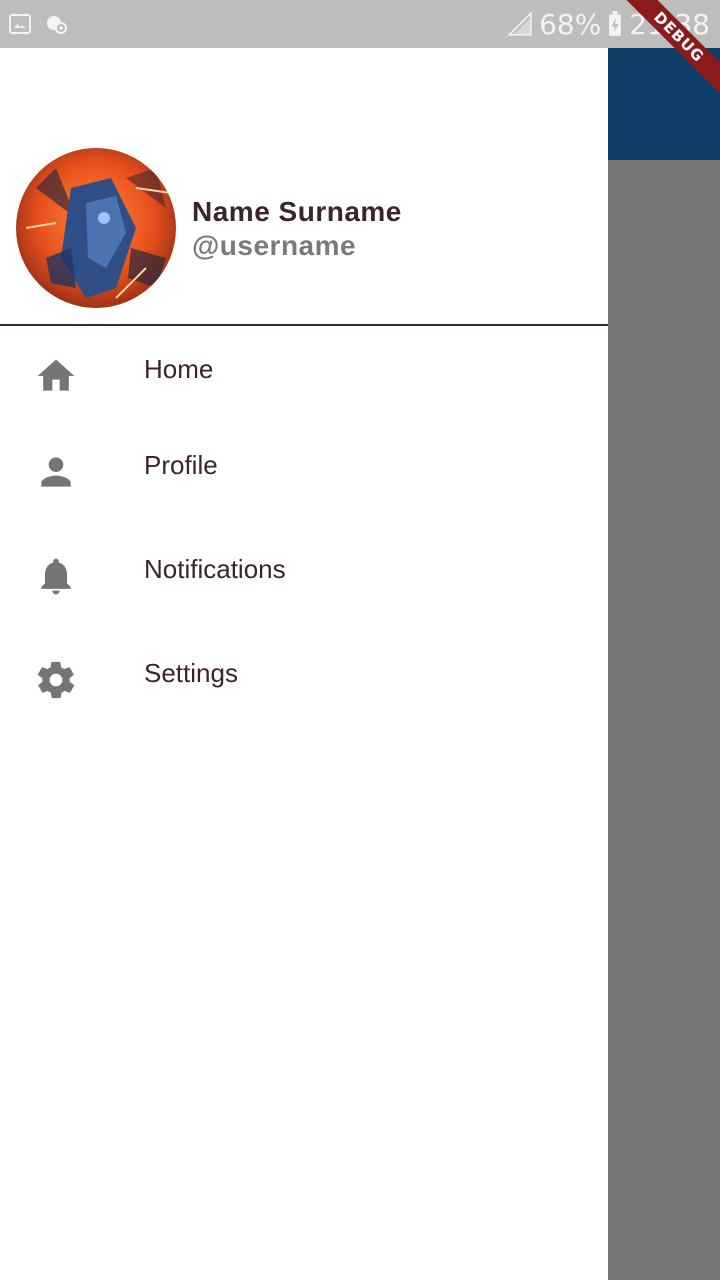 This screenshot has height=1280, width=720. What do you see at coordinates (215, 569) in the screenshot?
I see `drawer-item-label: Notifications` at bounding box center [215, 569].